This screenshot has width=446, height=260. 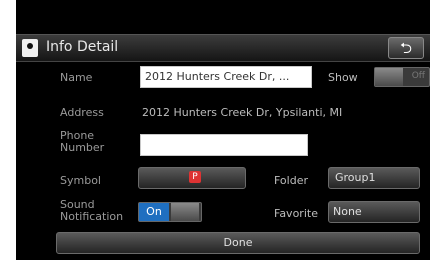 I want to click on folder-button: Group1, so click(x=374, y=178).